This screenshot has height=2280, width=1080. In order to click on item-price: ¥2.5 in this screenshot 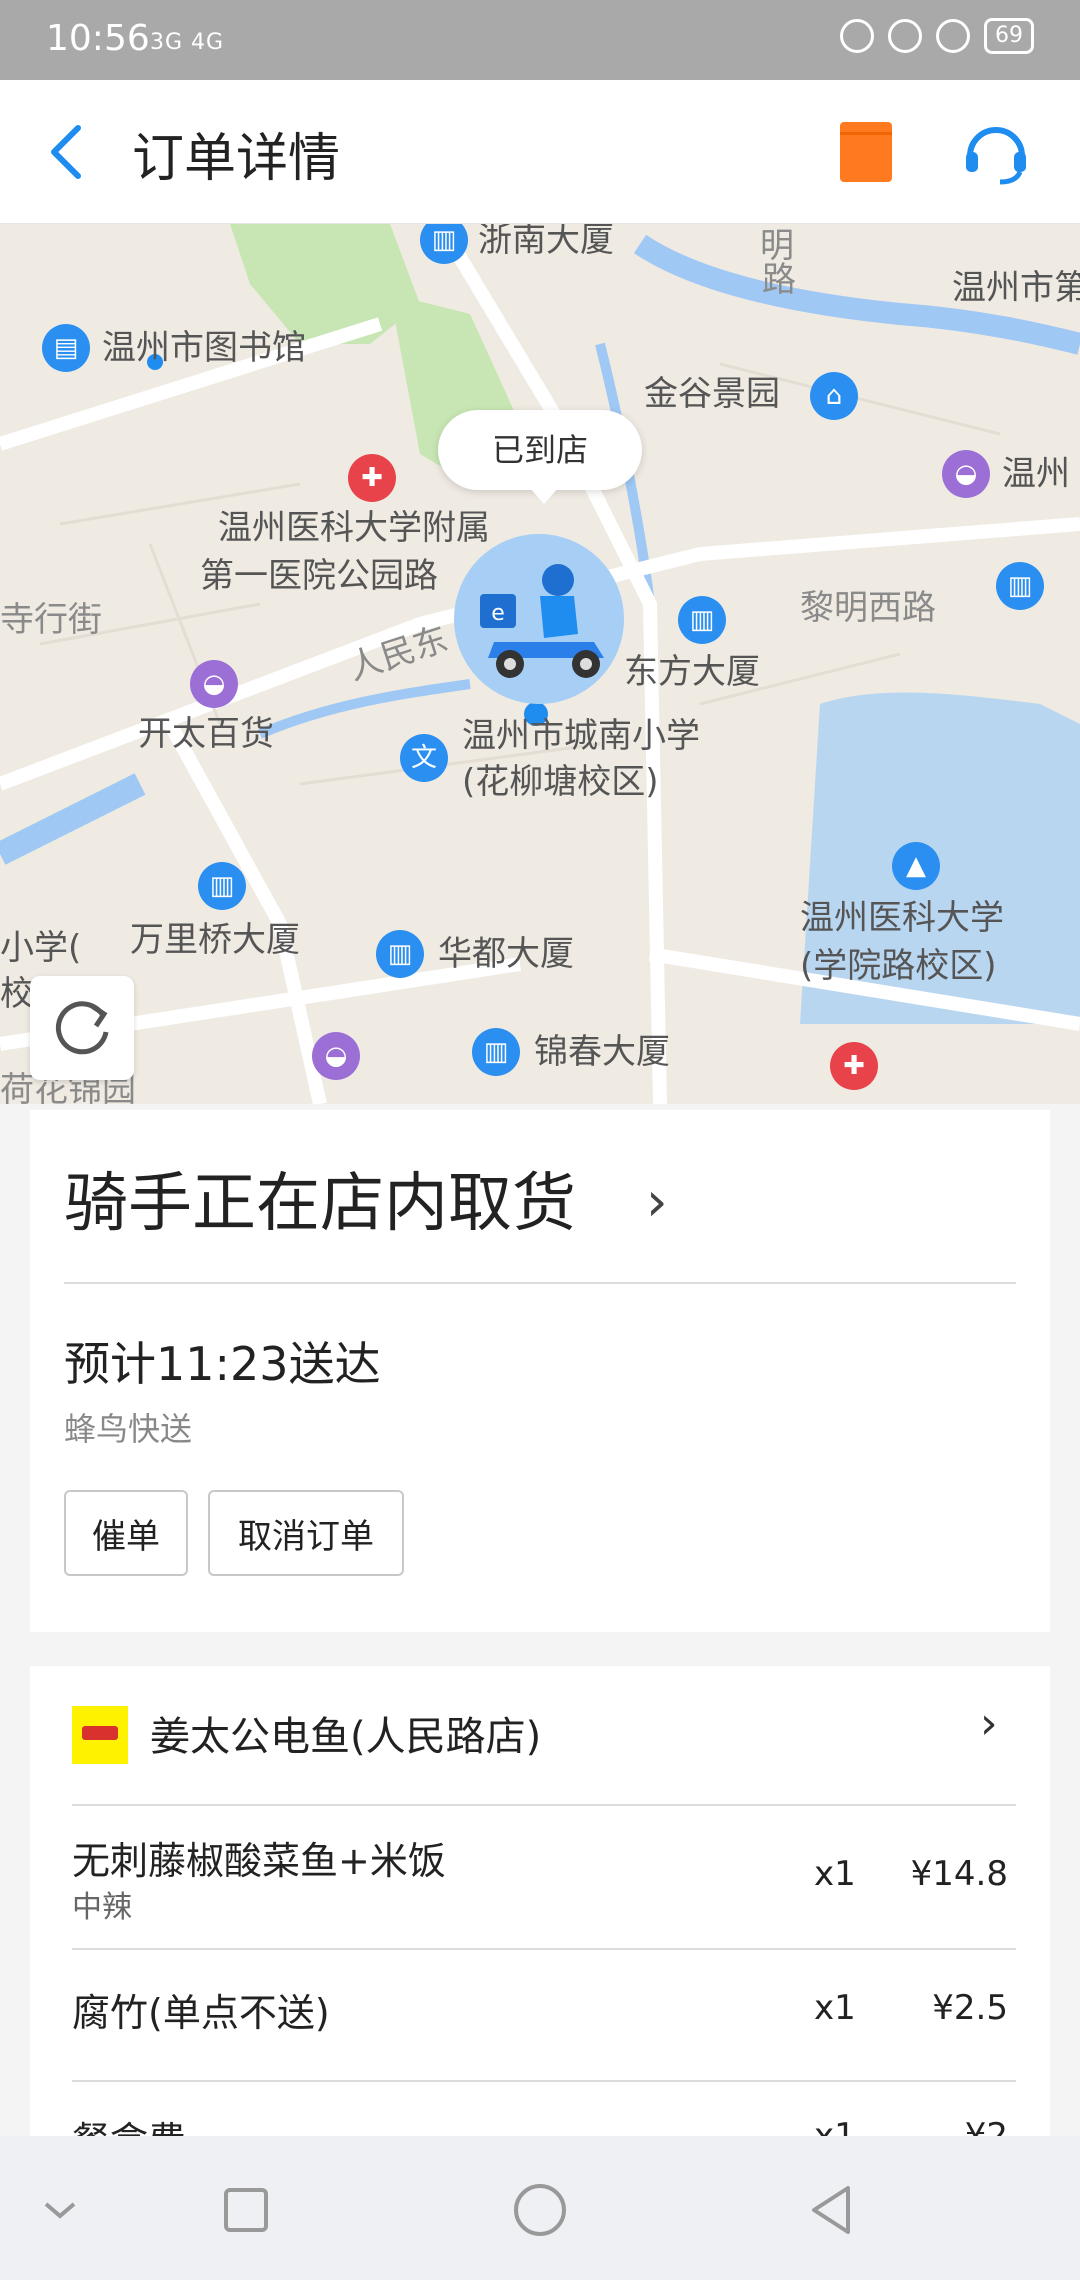, I will do `click(970, 2008)`.